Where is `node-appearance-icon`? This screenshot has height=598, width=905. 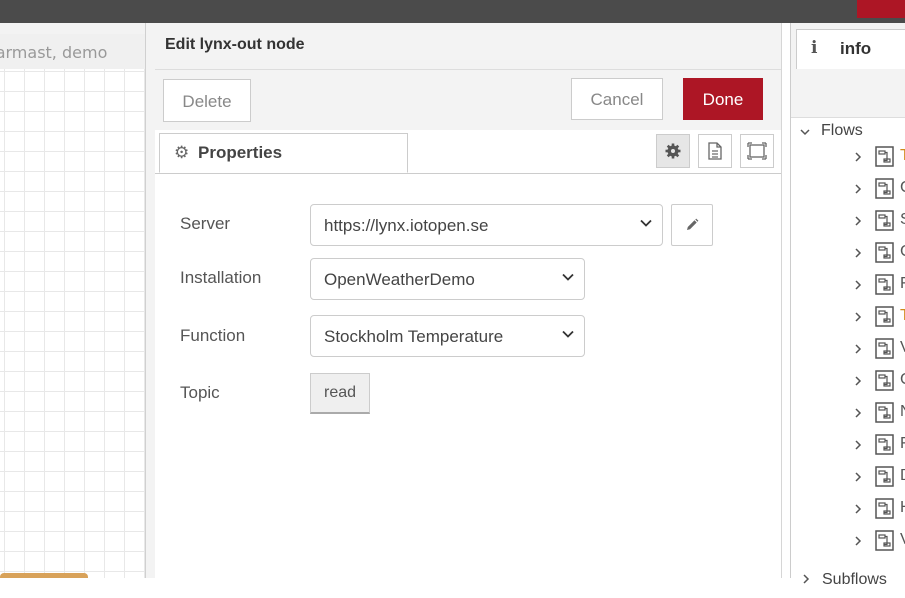
node-appearance-icon is located at coordinates (757, 151).